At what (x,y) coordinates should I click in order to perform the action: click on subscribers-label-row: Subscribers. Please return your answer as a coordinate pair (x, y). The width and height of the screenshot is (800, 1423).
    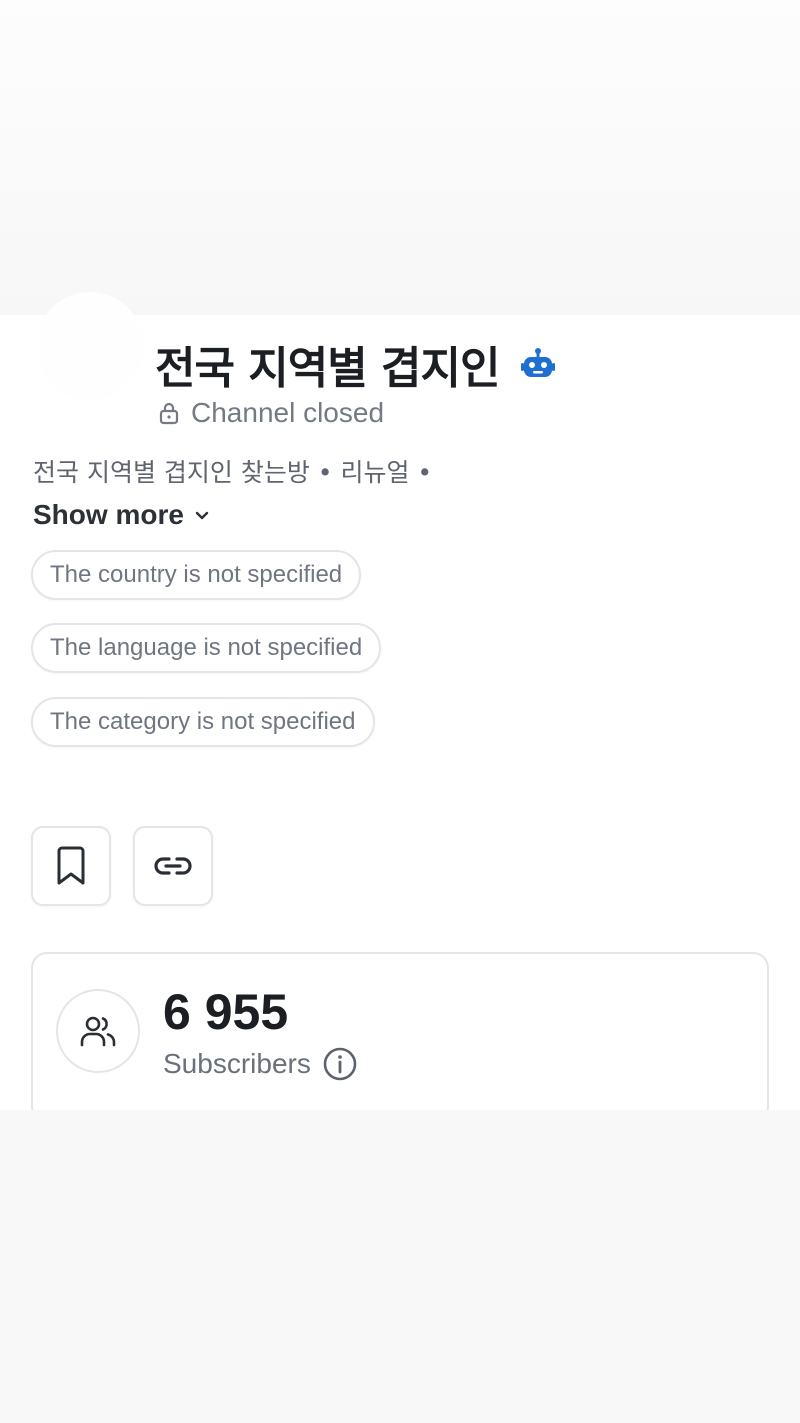
    Looking at the image, I should click on (260, 1064).